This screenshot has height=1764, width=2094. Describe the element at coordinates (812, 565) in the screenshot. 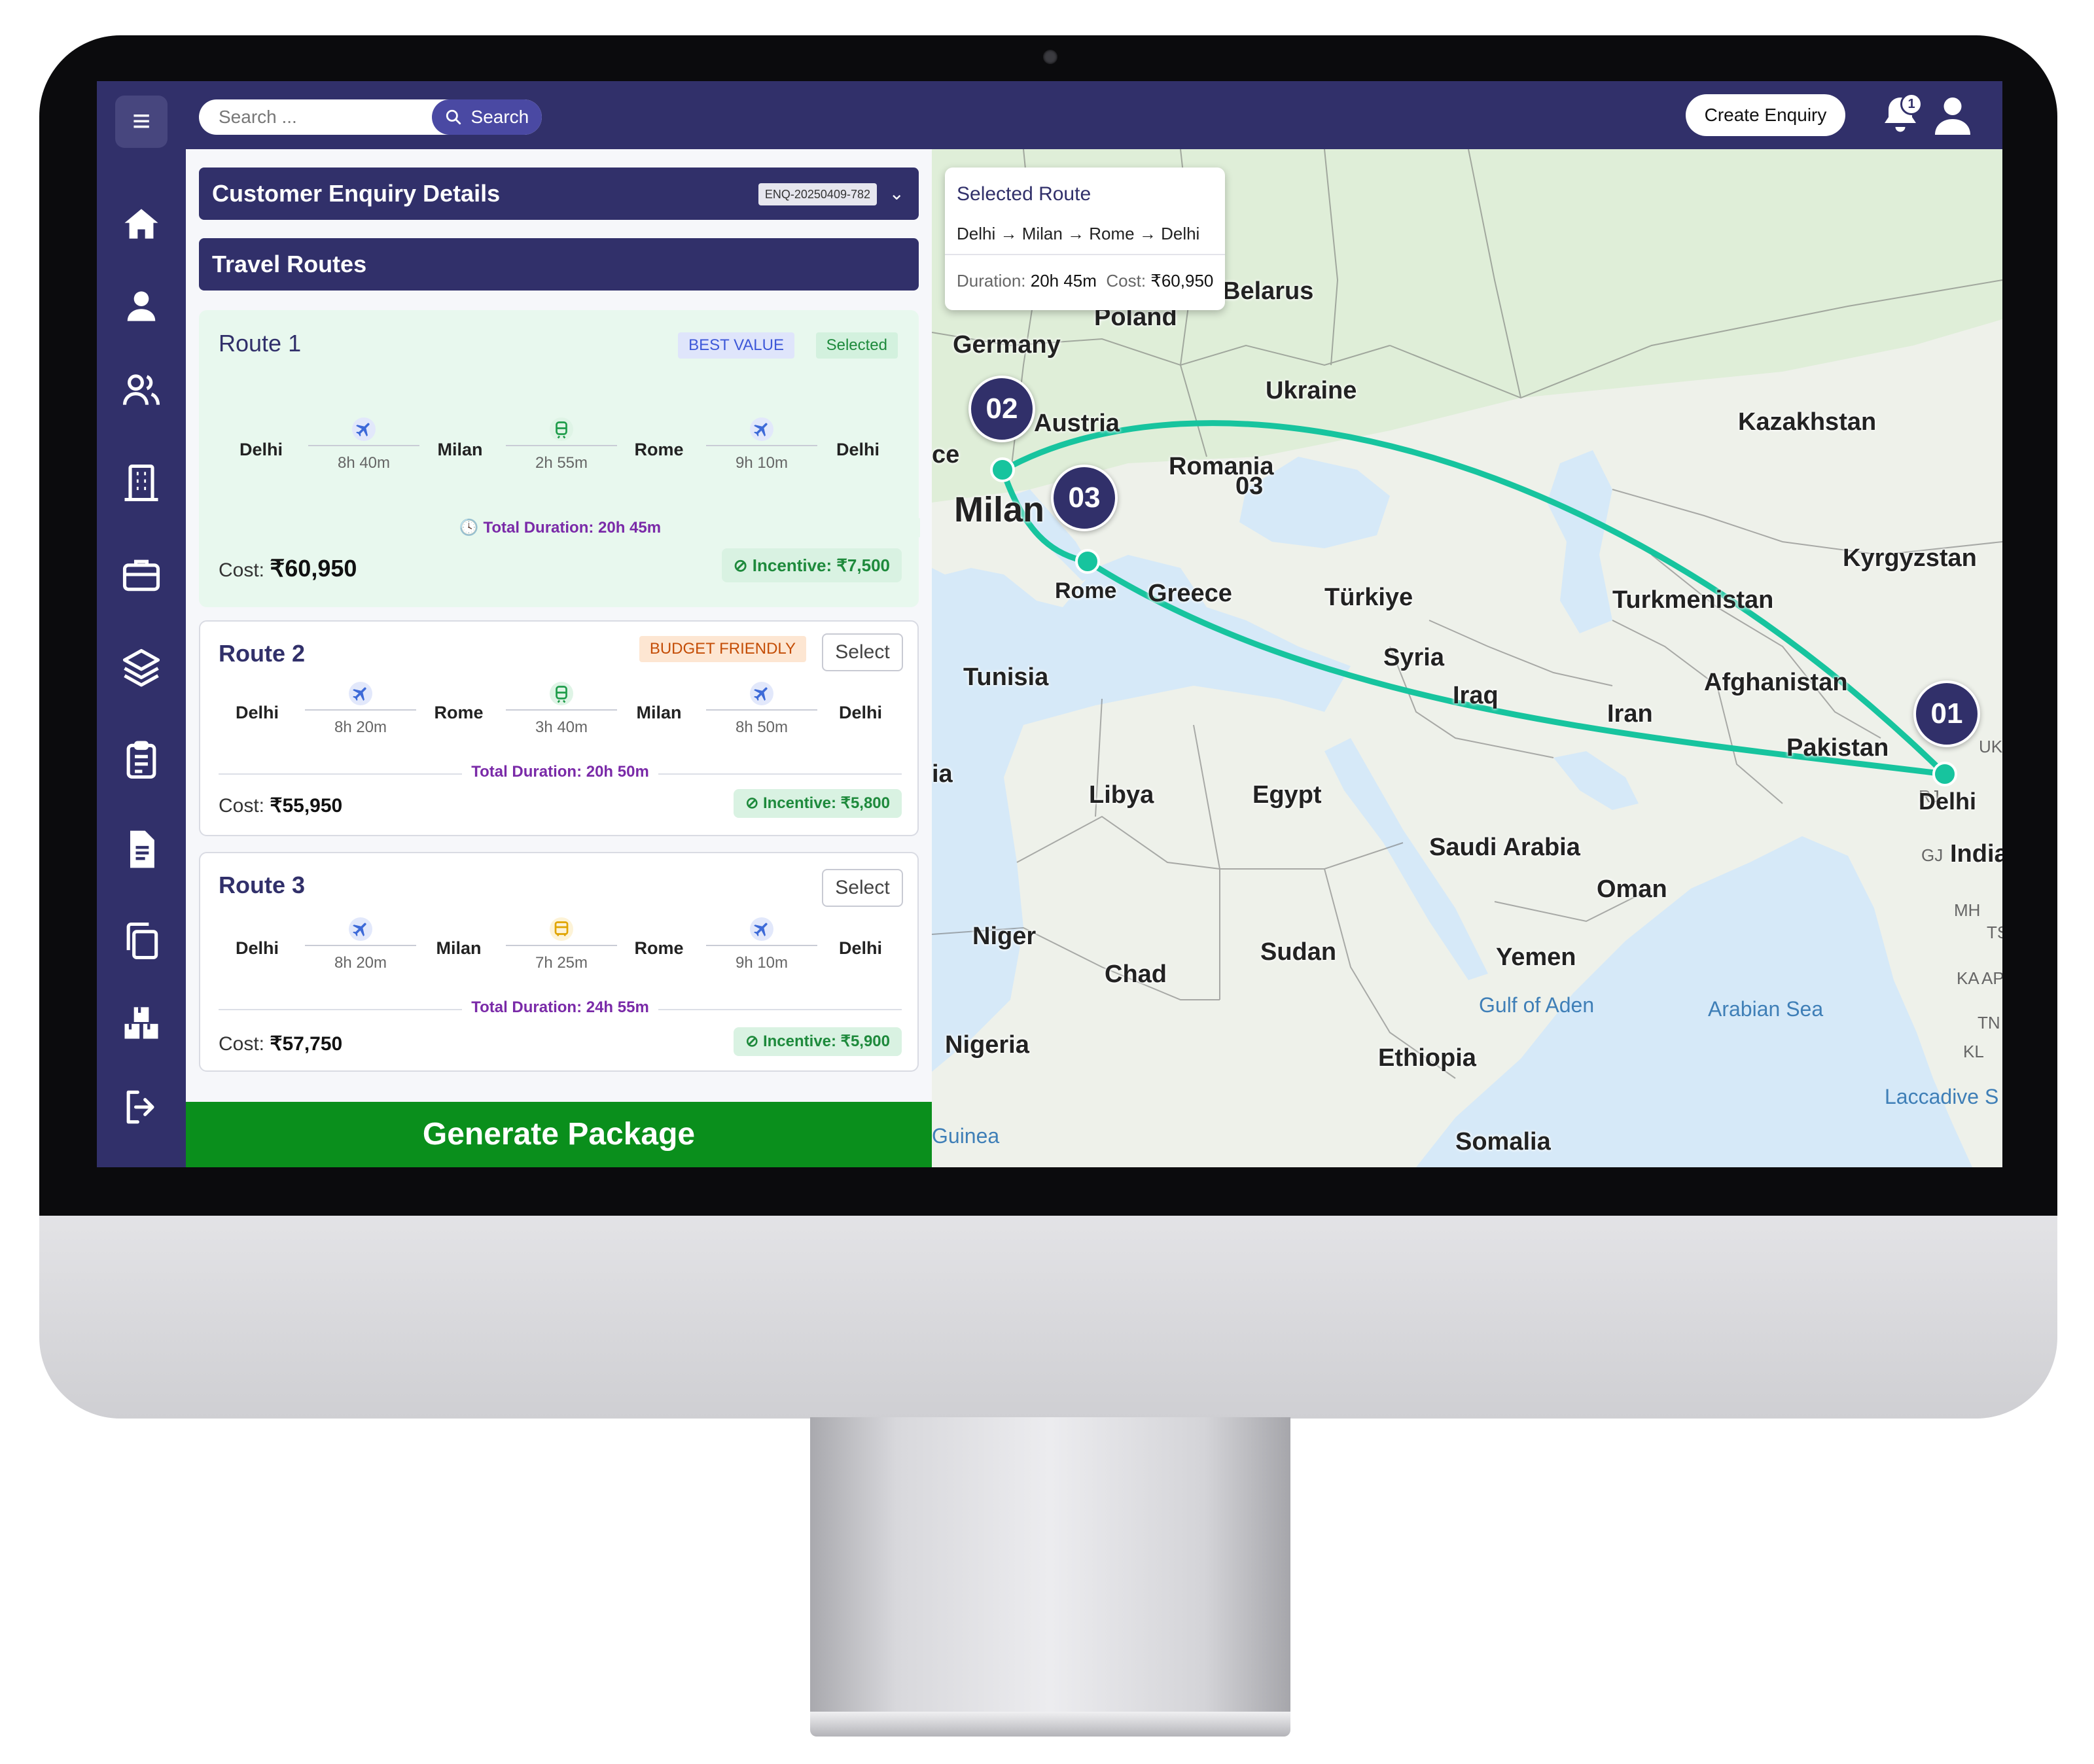

I see `incentive-badge: ⊘ Incentive: ₹7,500` at that location.